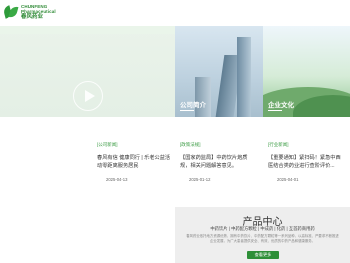 The image size is (350, 263). What do you see at coordinates (190, 144) in the screenshot?
I see `news-category: [政策法规]` at bounding box center [190, 144].